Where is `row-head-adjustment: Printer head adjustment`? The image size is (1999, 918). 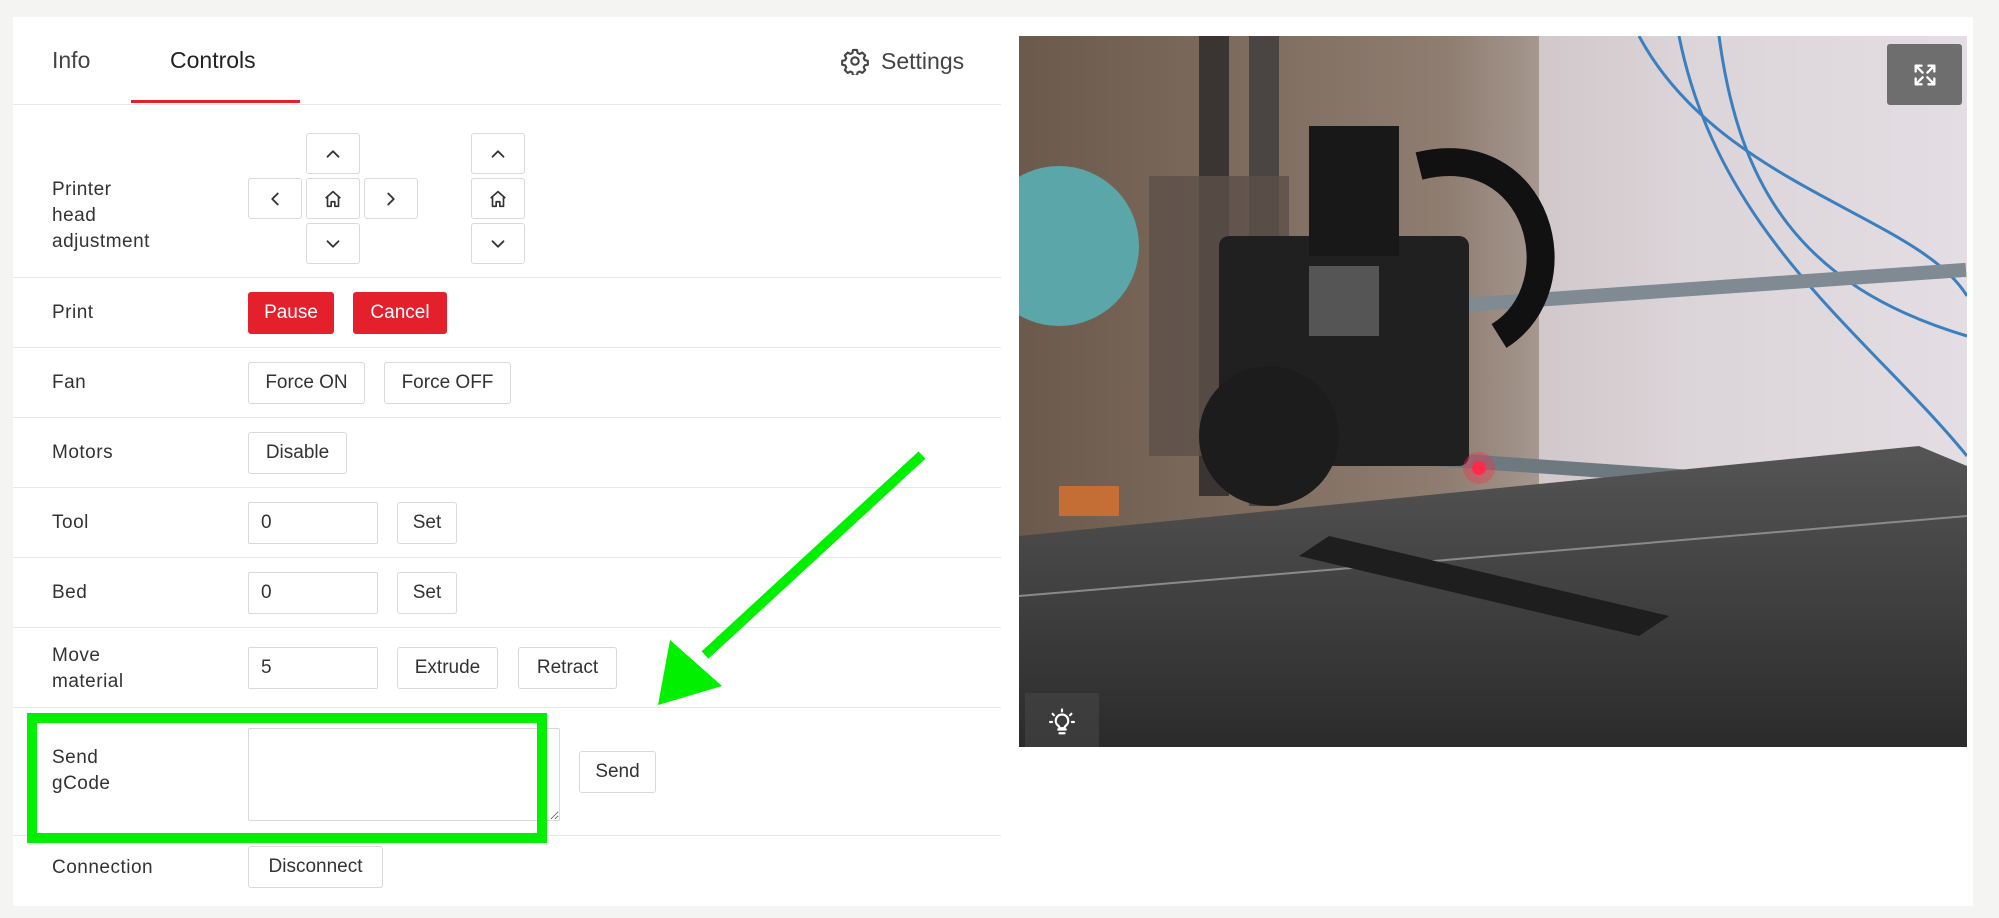 row-head-adjustment: Printer head adjustment is located at coordinates (507, 191).